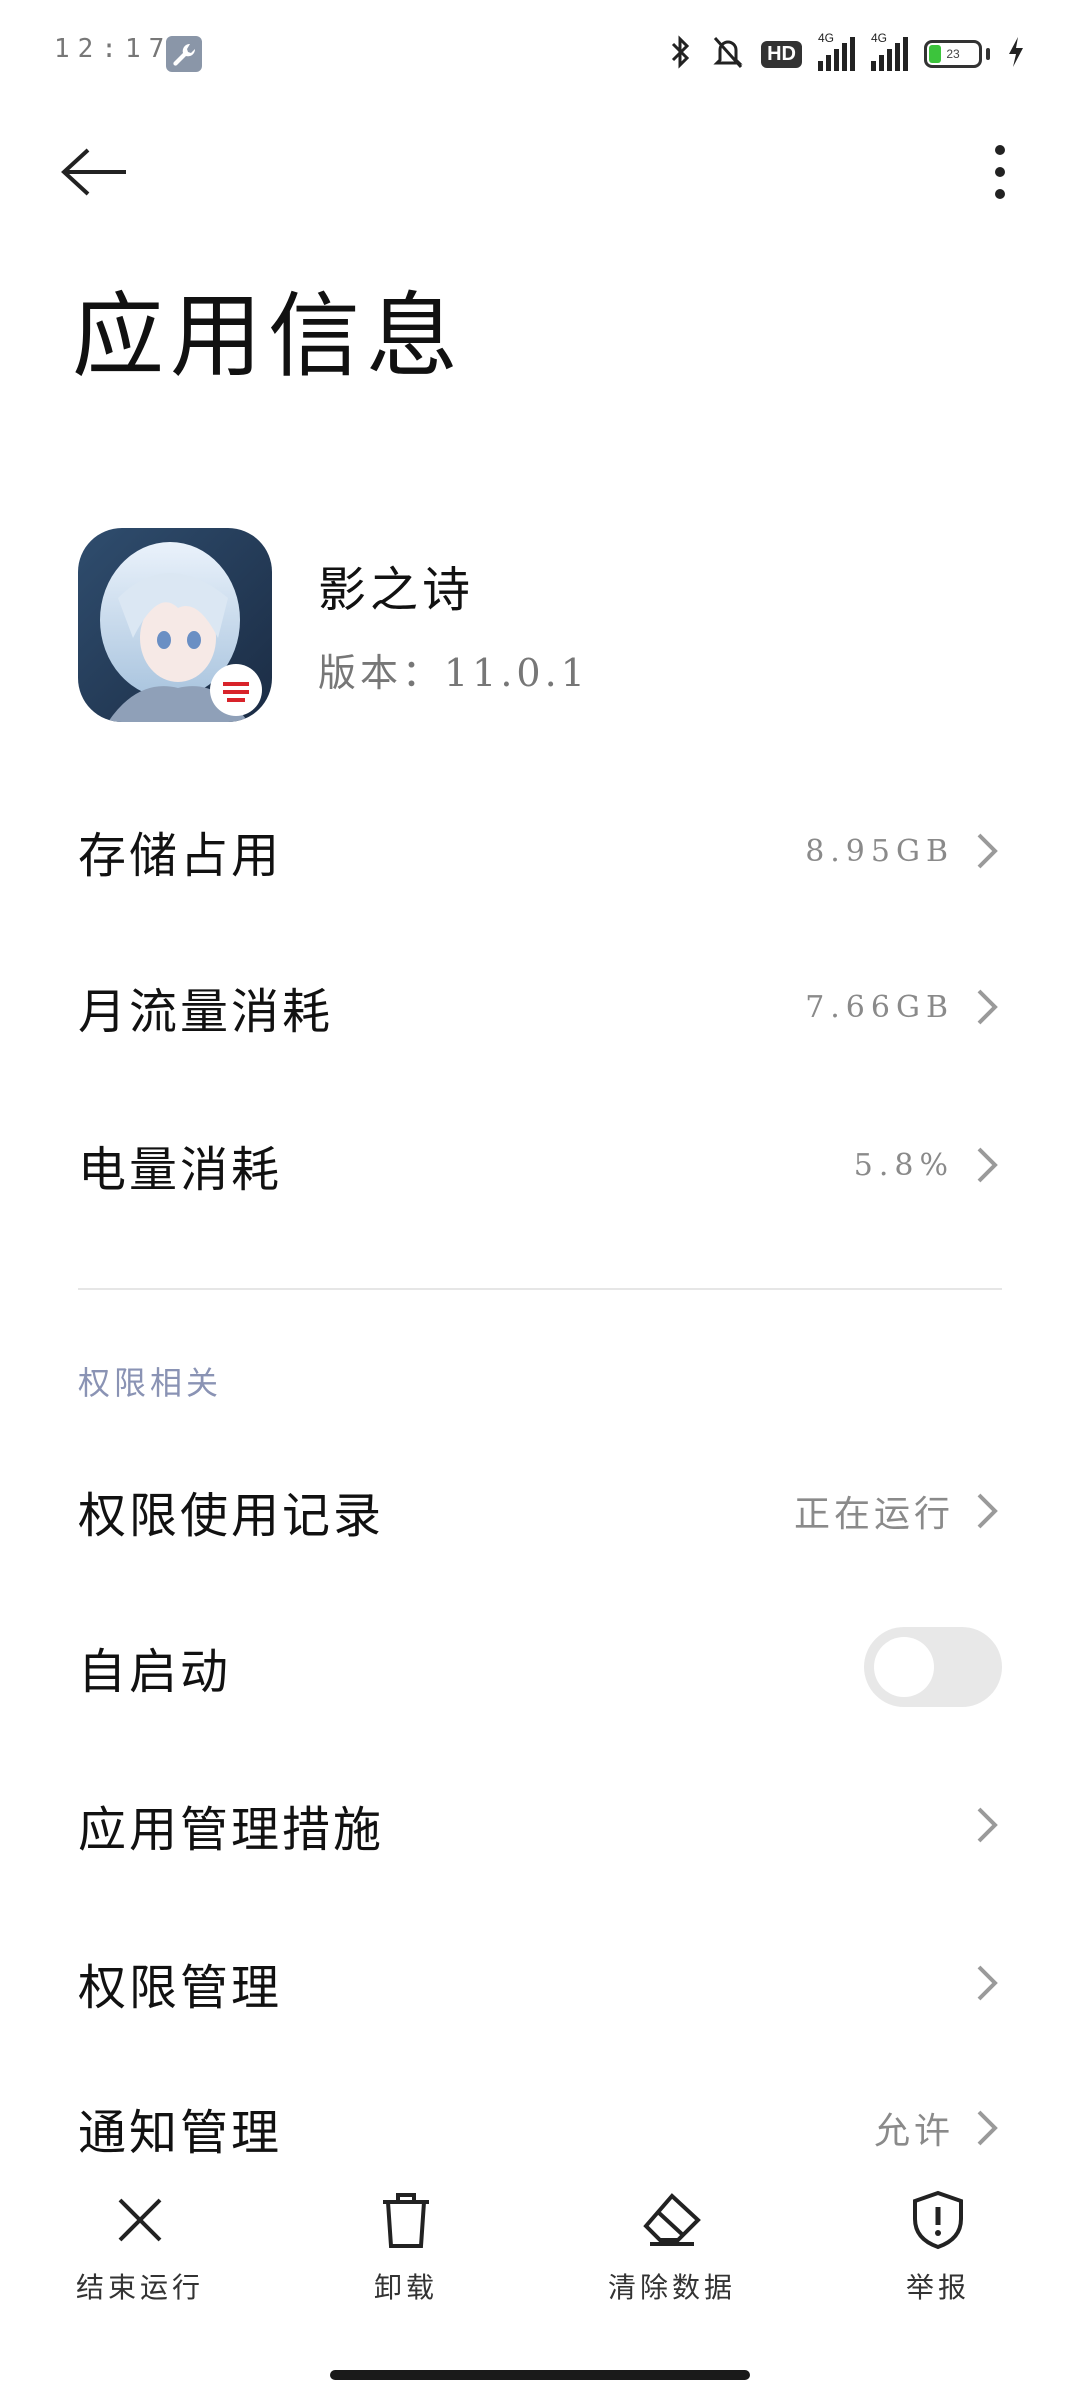 This screenshot has height=2400, width=1080. I want to click on app-management-measures-right, so click(987, 1825).